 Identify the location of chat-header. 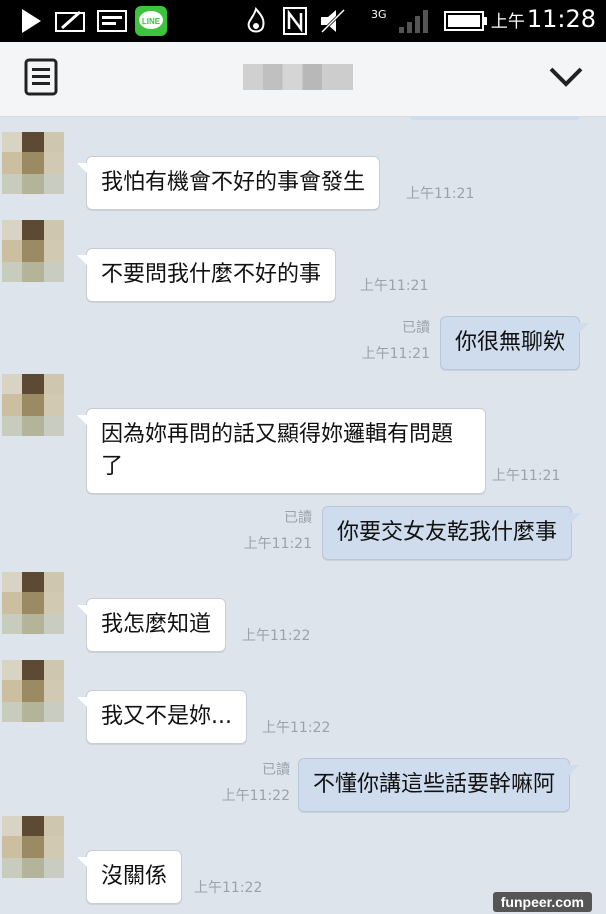
(303, 79).